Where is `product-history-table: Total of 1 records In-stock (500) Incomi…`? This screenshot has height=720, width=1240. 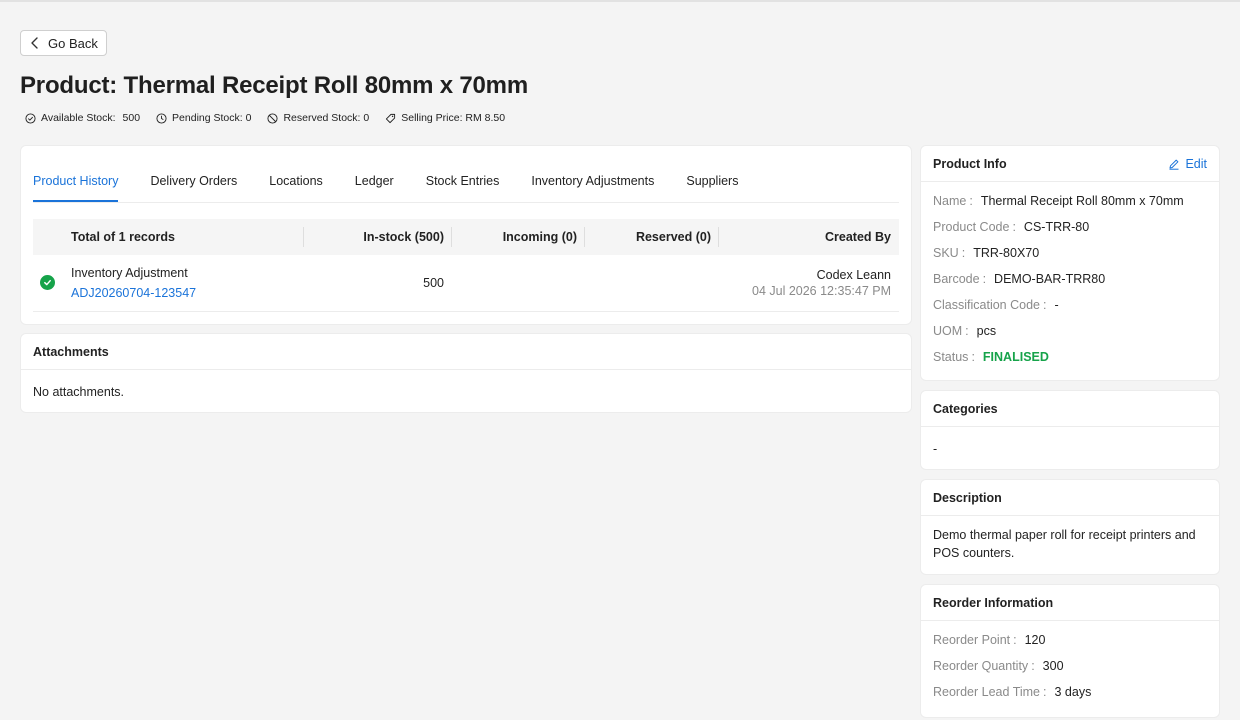 product-history-table: Total of 1 records In-stock (500) Incomi… is located at coordinates (466, 265).